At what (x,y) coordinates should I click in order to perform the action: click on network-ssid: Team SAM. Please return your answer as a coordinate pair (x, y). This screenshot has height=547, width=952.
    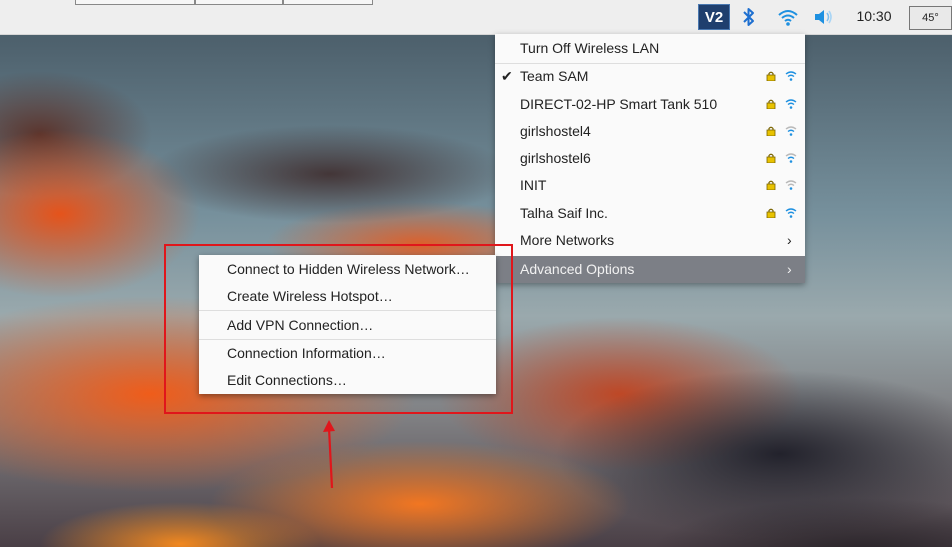
    Looking at the image, I should click on (554, 76).